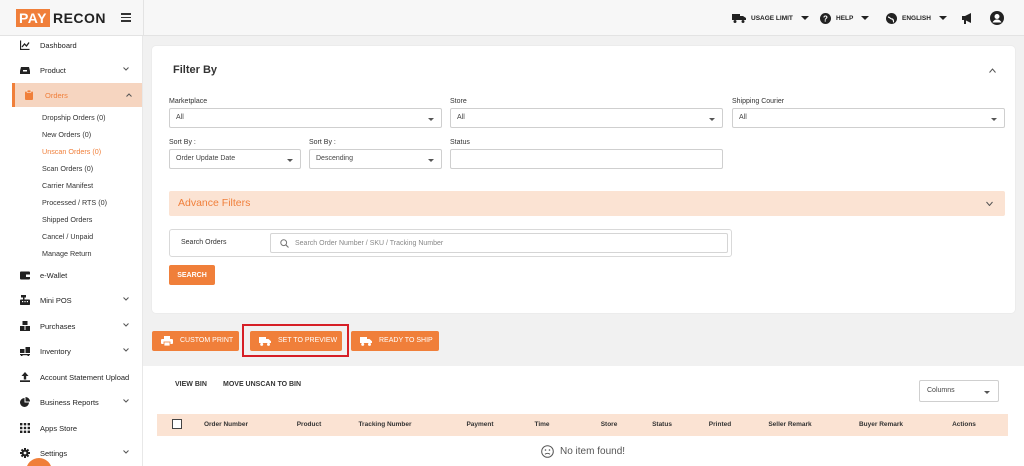 The image size is (1024, 466). Describe the element at coordinates (458, 101) in the screenshot. I see `store-label: Store` at that location.